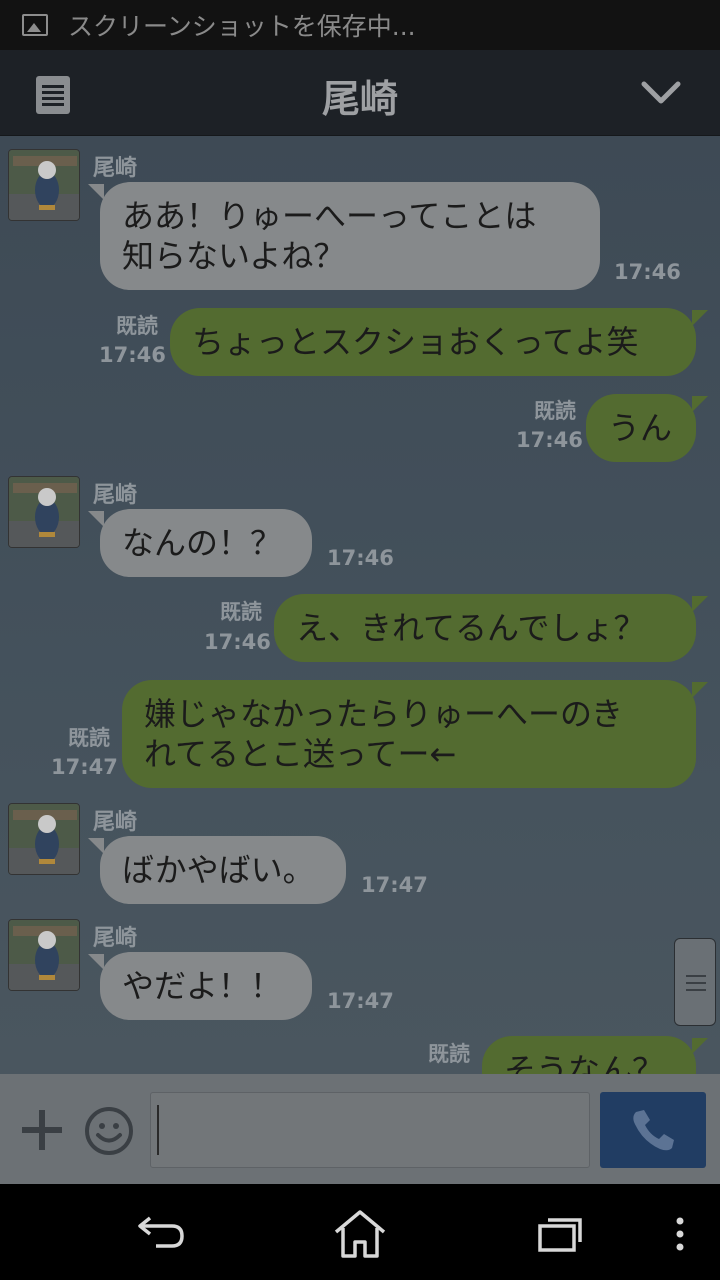  I want to click on outgoing-message: うん, so click(647, 428).